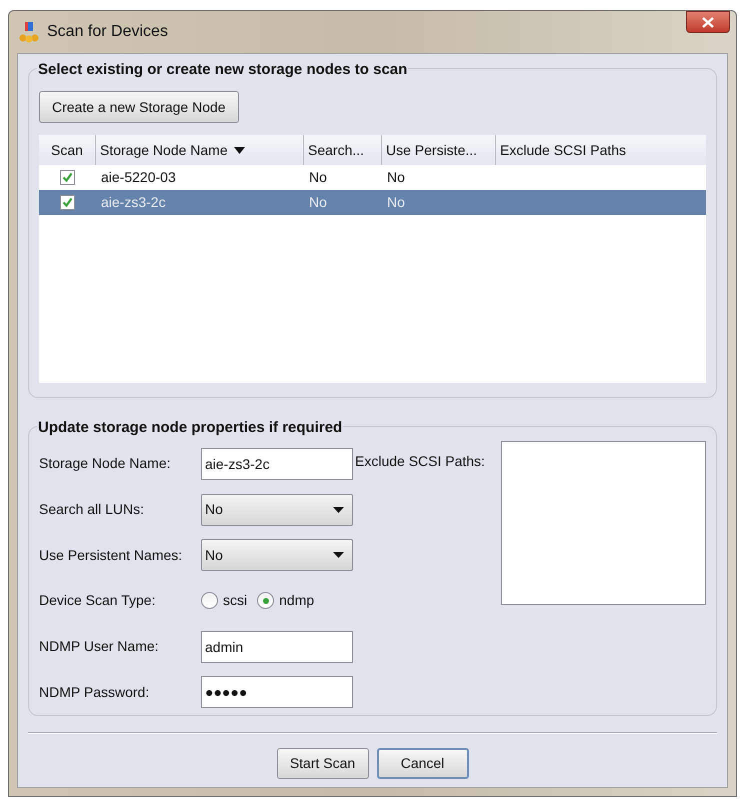 This screenshot has height=799, width=741. Describe the element at coordinates (372, 177) in the screenshot. I see `table-row: aie-5220-03 No No` at that location.